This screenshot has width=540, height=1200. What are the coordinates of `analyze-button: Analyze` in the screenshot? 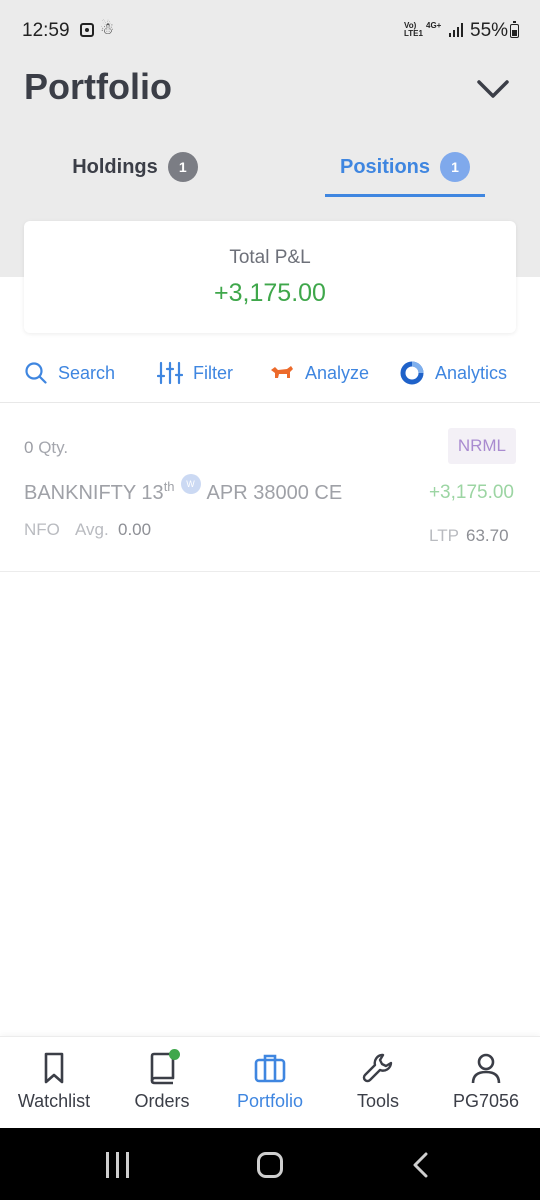 It's located at (319, 373).